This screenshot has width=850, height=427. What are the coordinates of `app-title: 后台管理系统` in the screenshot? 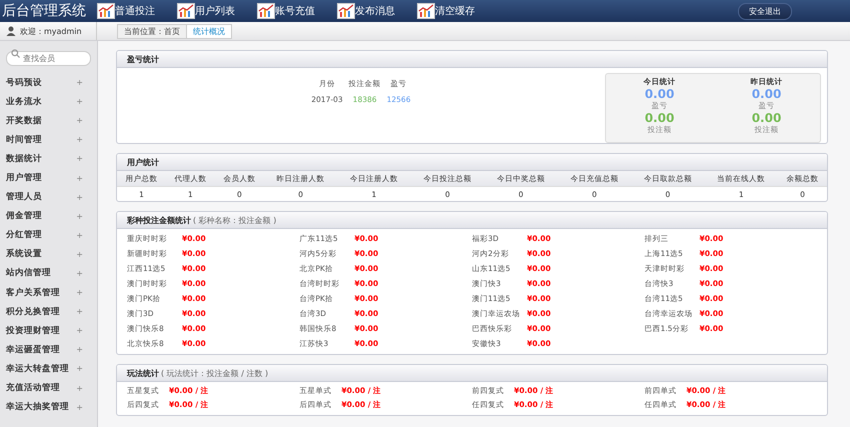 It's located at (44, 11).